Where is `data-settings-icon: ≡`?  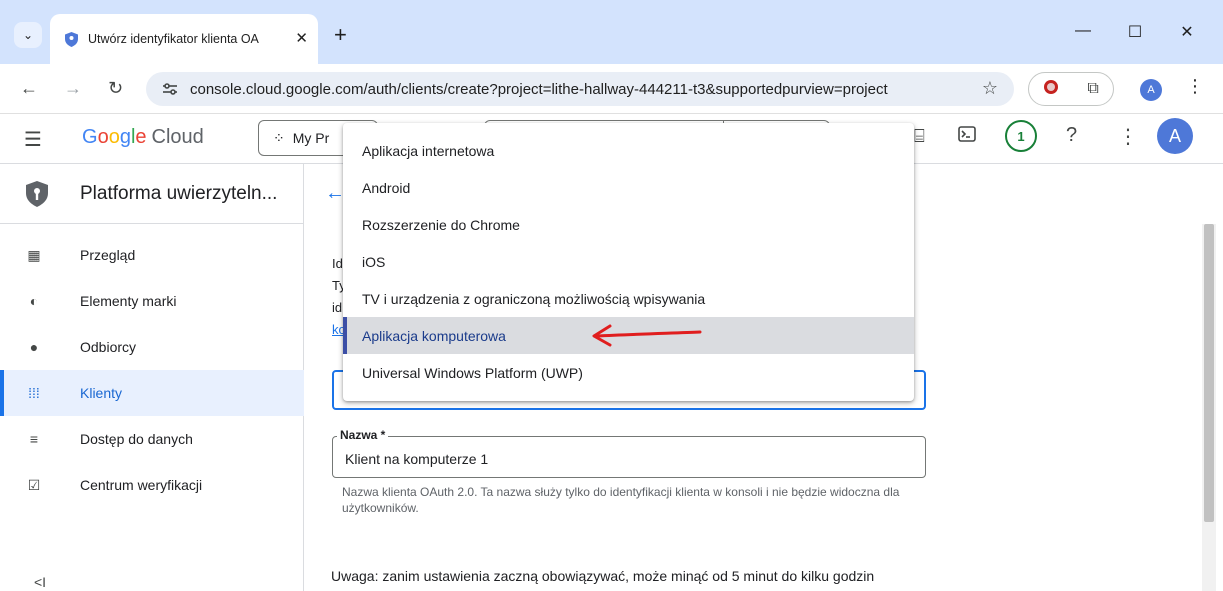
data-settings-icon: ≡ is located at coordinates (34, 439).